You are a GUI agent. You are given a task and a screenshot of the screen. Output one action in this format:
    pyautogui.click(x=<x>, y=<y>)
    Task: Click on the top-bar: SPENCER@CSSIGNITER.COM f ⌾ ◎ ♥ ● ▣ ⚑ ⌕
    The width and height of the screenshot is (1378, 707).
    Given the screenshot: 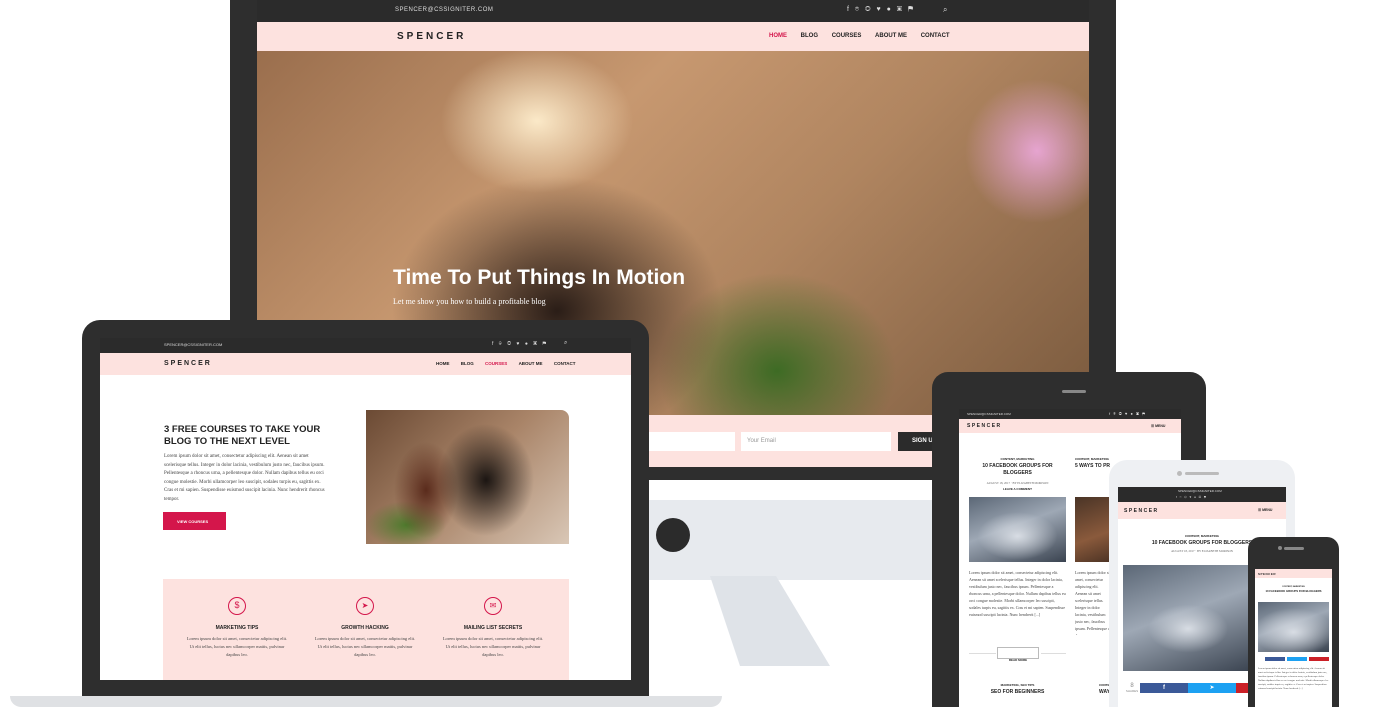 What is the action you would take?
    pyautogui.click(x=673, y=11)
    